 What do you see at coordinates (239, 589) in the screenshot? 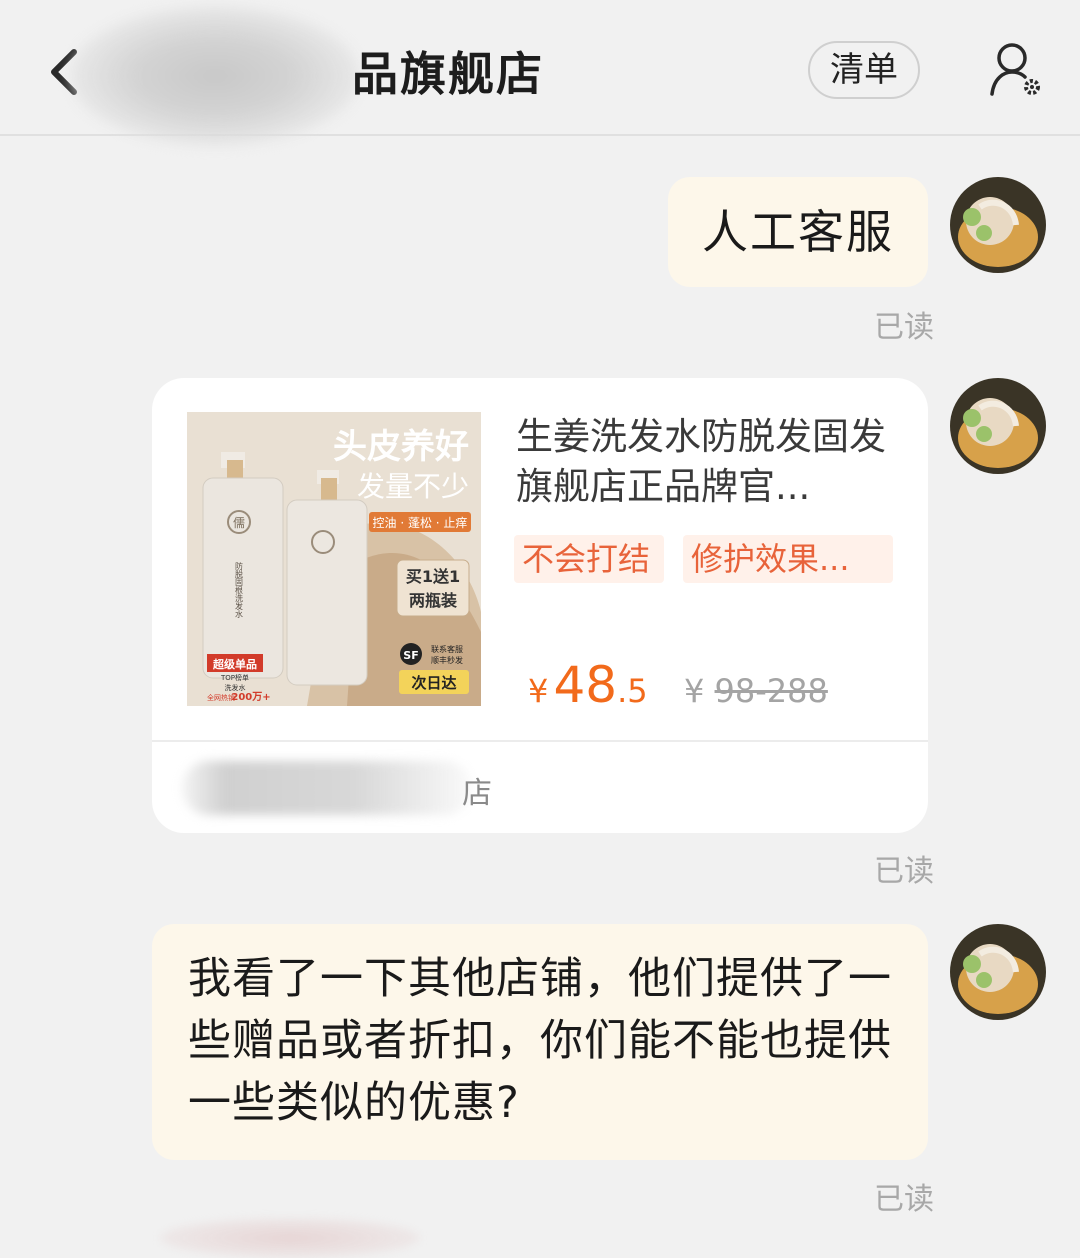
I see `bottle-label: 防脱固根洗发水` at bounding box center [239, 589].